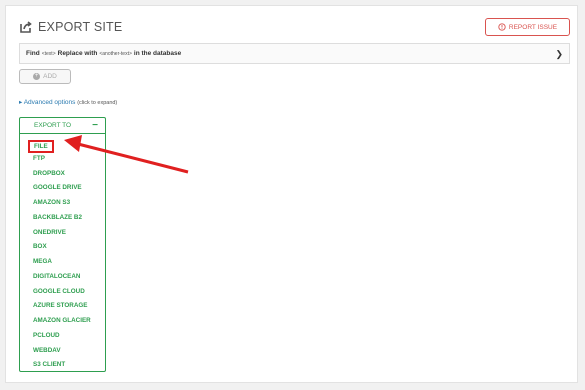  I want to click on report-issue-button: REPORT ISSUE, so click(527, 27).